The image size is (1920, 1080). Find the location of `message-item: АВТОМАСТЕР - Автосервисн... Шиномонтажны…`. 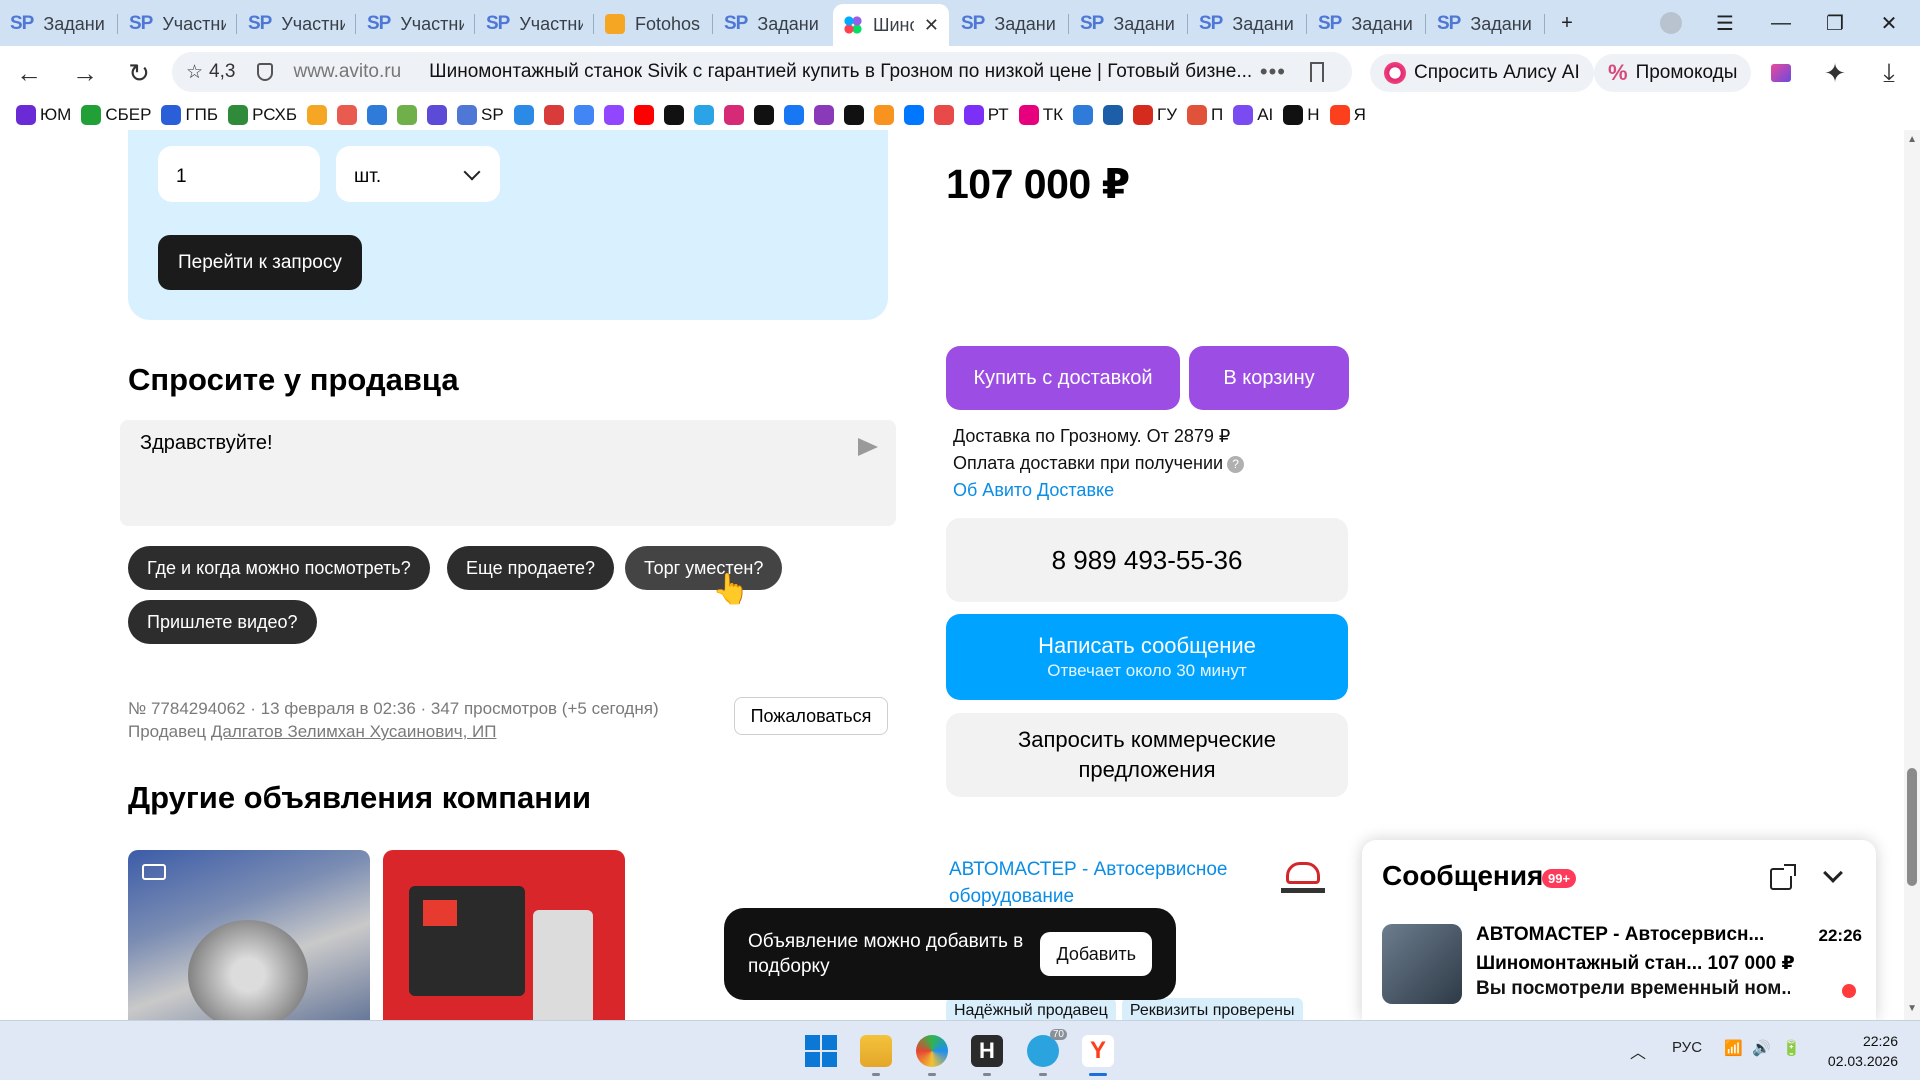

message-item: АВТОМАСТЕР - Автосервисн... Шиномонтажны… is located at coordinates (1622, 964).